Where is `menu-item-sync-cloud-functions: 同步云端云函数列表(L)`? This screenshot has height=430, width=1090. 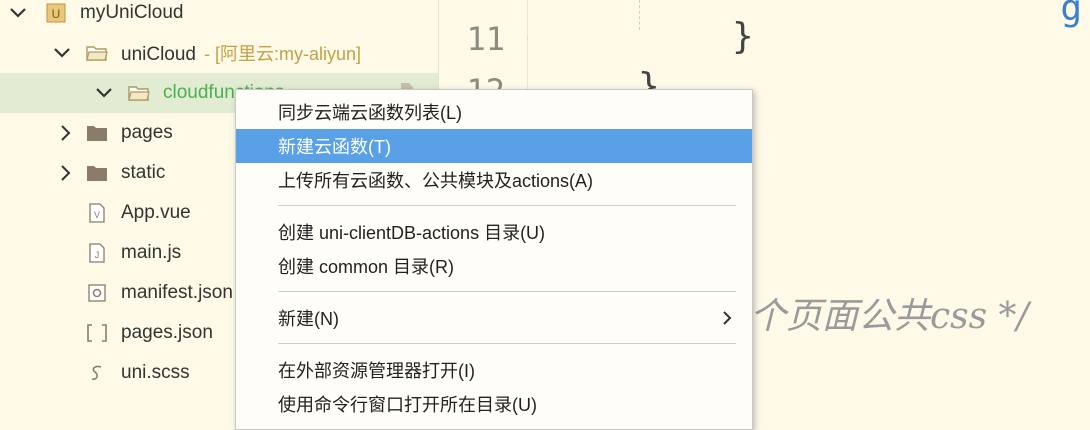 menu-item-sync-cloud-functions: 同步云端云函数列表(L) is located at coordinates (494, 112).